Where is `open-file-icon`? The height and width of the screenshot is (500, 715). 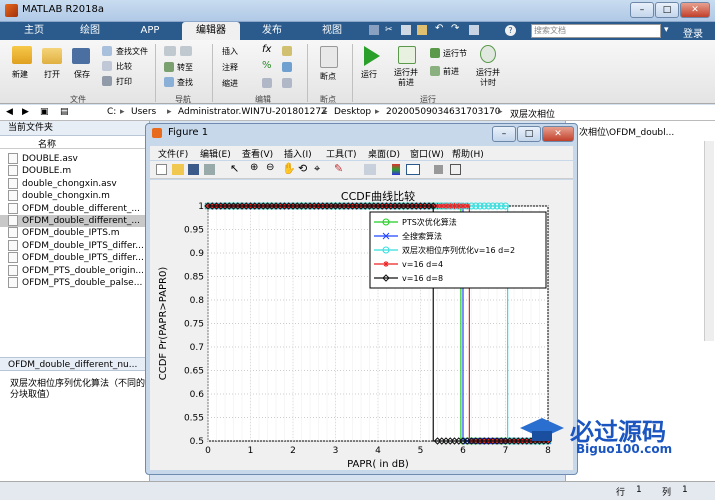
open-file-icon is located at coordinates (178, 169).